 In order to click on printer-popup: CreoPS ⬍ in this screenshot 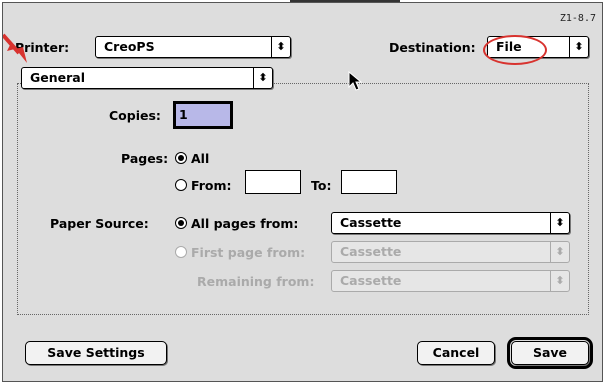, I will do `click(193, 47)`.